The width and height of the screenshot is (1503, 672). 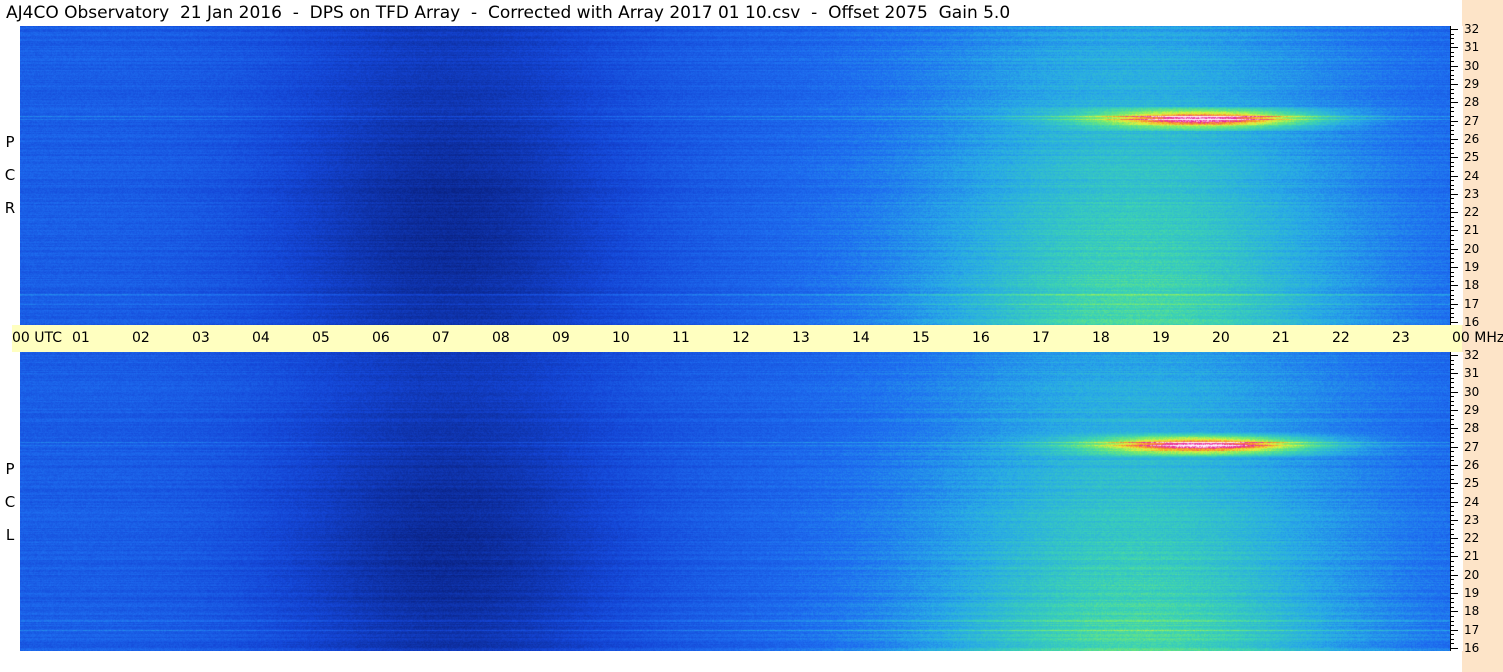 What do you see at coordinates (1472, 410) in the screenshot?
I see `lcp-freq-label-29: 29` at bounding box center [1472, 410].